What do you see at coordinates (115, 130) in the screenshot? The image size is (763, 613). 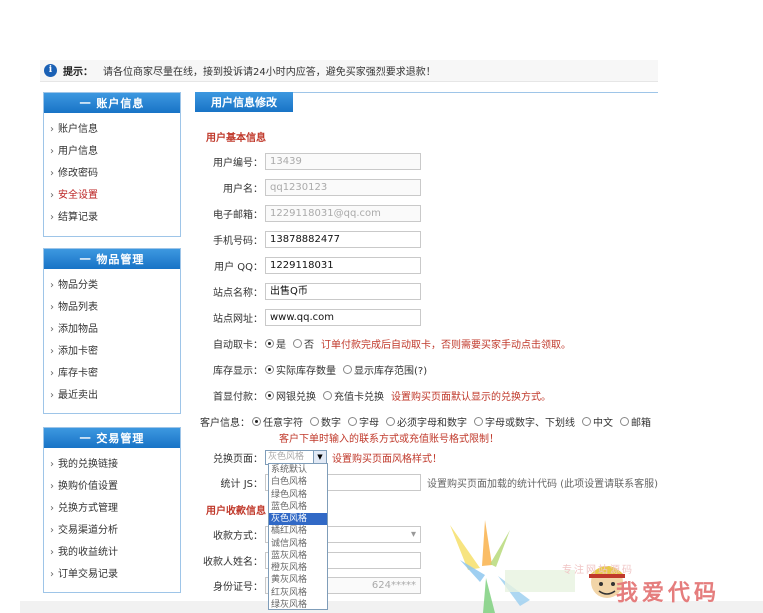 I see `sidebar-item-account-info: 账户信息` at bounding box center [115, 130].